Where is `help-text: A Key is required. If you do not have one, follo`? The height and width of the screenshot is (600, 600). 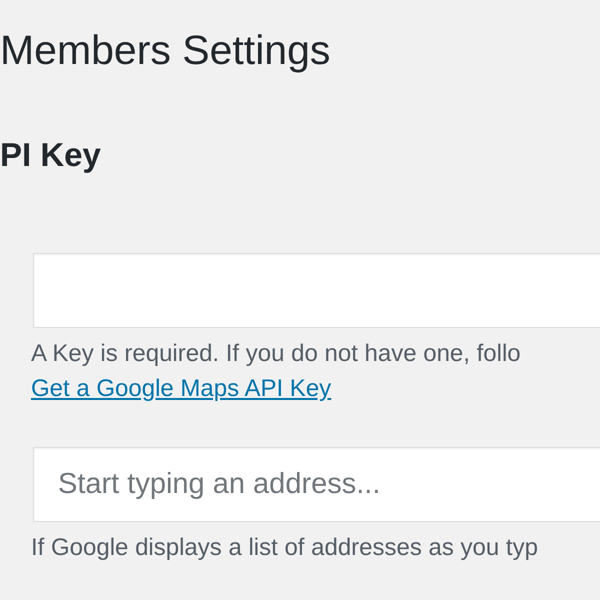
help-text: A Key is required. If you do not have one, follo is located at coordinates (276, 353).